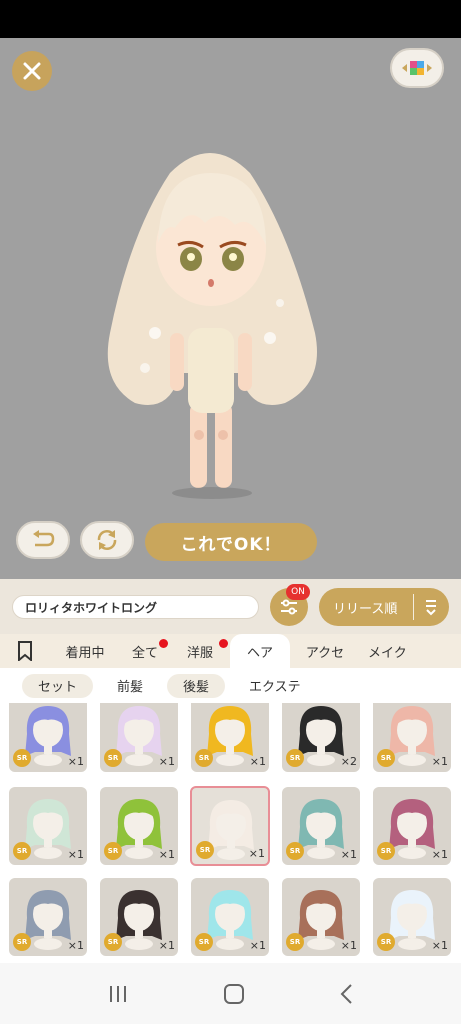 Image resolution: width=461 pixels, height=1024 pixels. What do you see at coordinates (118, 994) in the screenshot?
I see `recents-icon` at bounding box center [118, 994].